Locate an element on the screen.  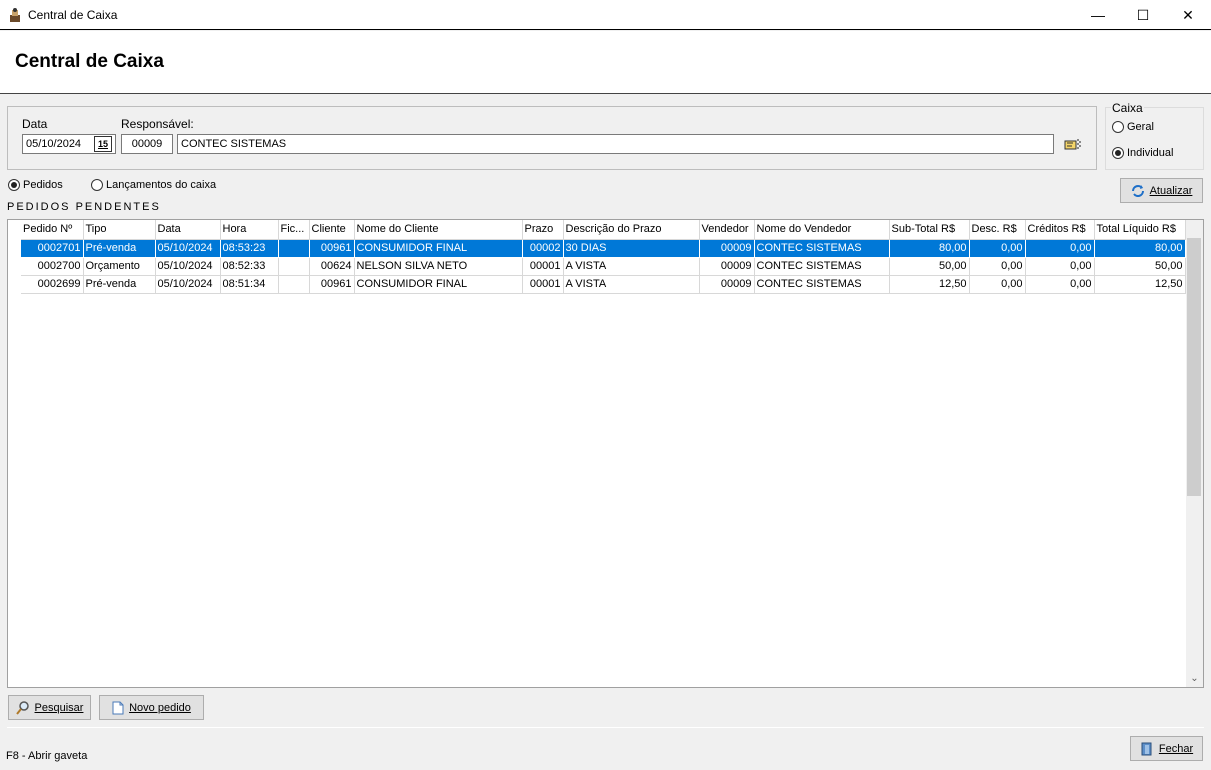
caixa-geral-label: Geral is located at coordinates (1140, 127).